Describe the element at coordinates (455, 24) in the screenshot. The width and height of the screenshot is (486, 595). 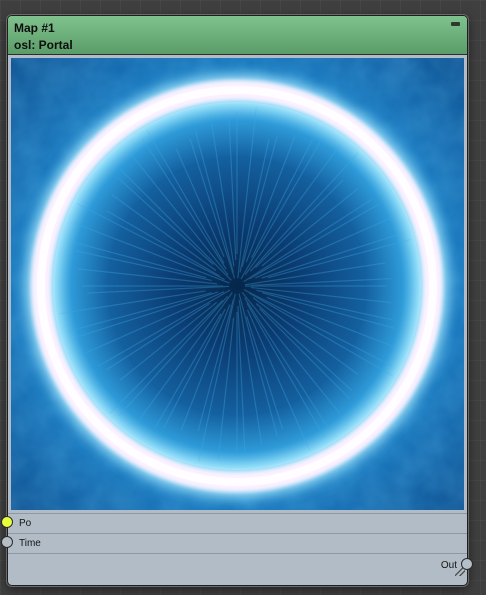
I see `collapse-icon` at that location.